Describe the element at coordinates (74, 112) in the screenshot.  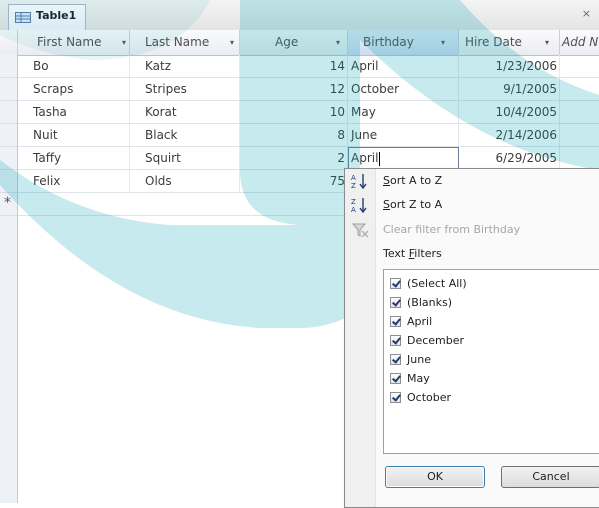
I see `cell-first-name: Tasha` at that location.